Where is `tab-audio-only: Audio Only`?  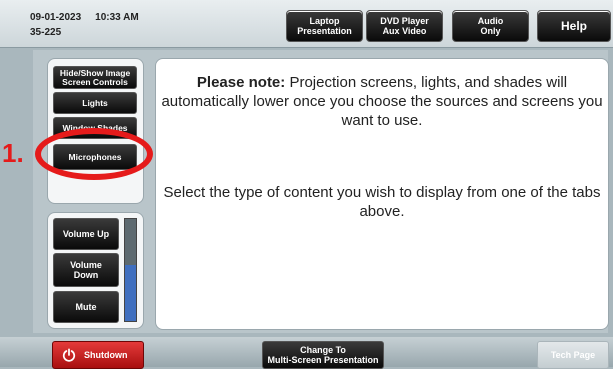
tab-audio-only: Audio Only is located at coordinates (490, 26).